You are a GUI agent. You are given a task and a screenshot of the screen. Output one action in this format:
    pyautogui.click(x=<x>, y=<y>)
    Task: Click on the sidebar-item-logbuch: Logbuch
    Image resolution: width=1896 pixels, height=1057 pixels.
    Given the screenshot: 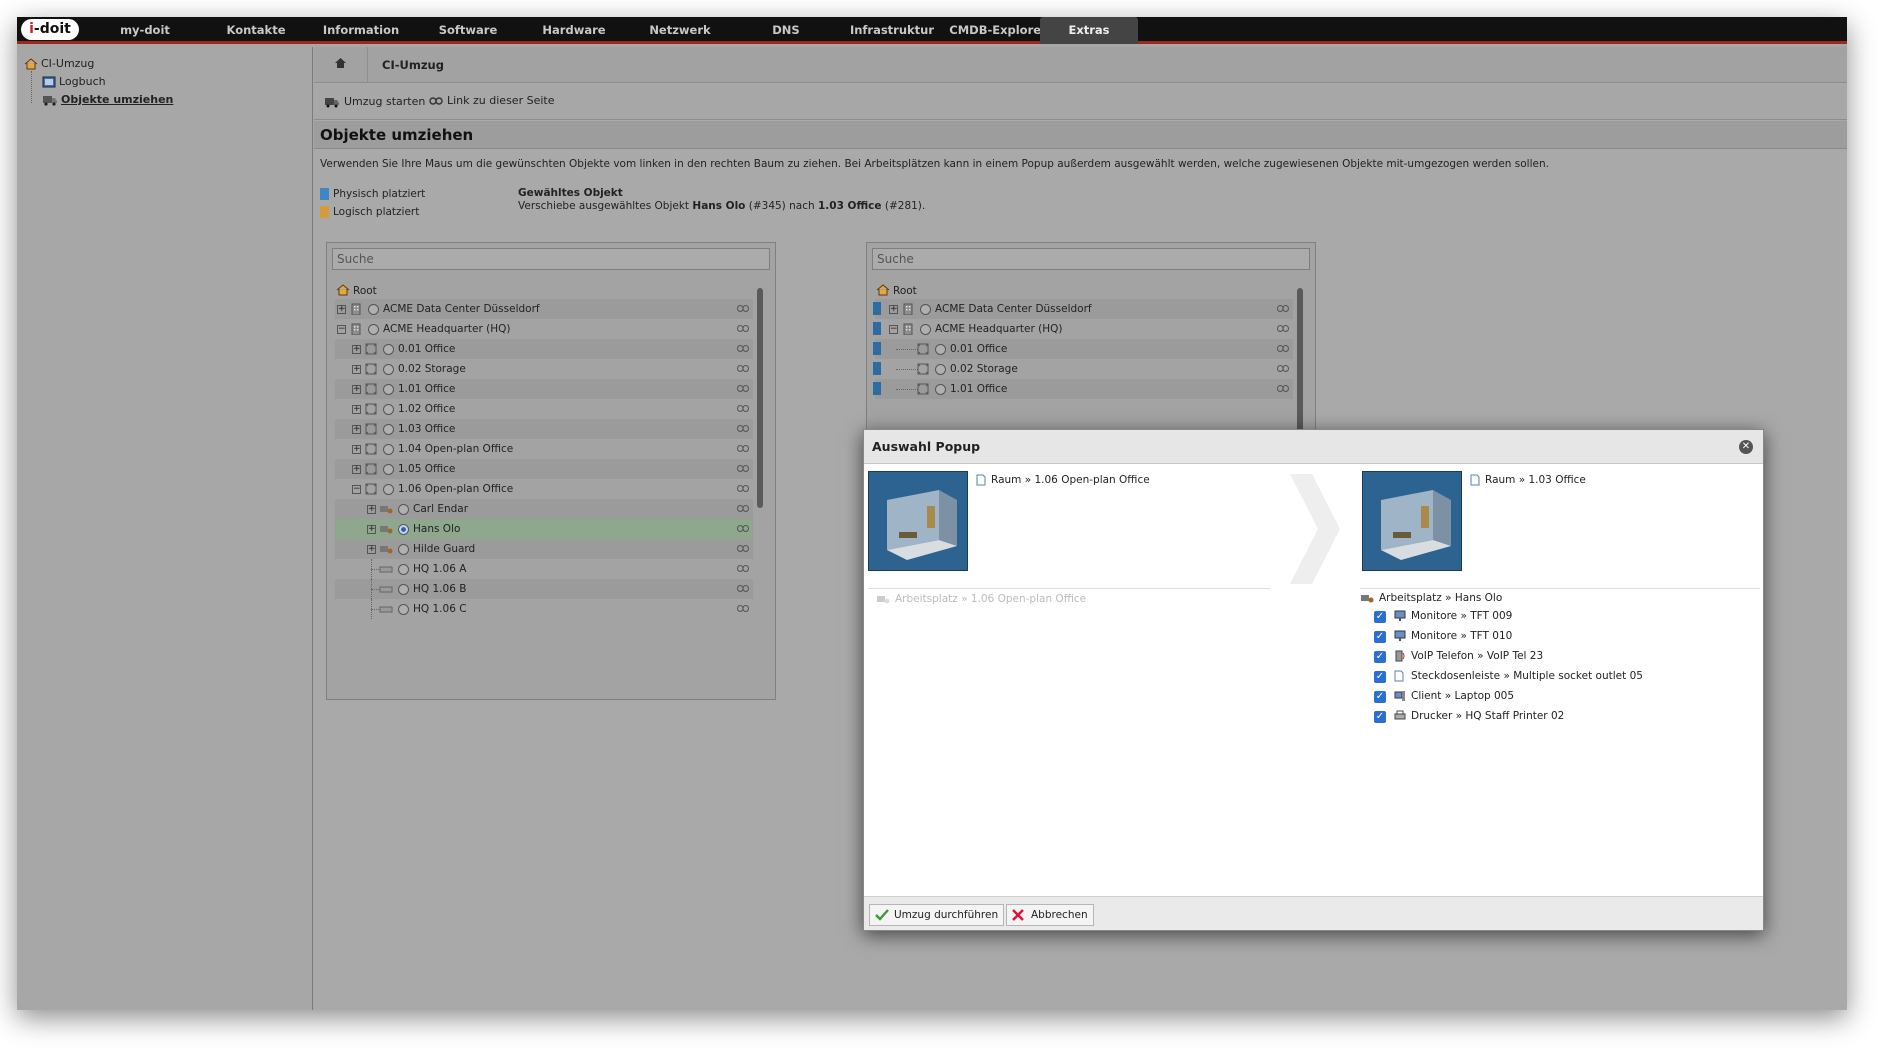 What is the action you would take?
    pyautogui.click(x=74, y=82)
    